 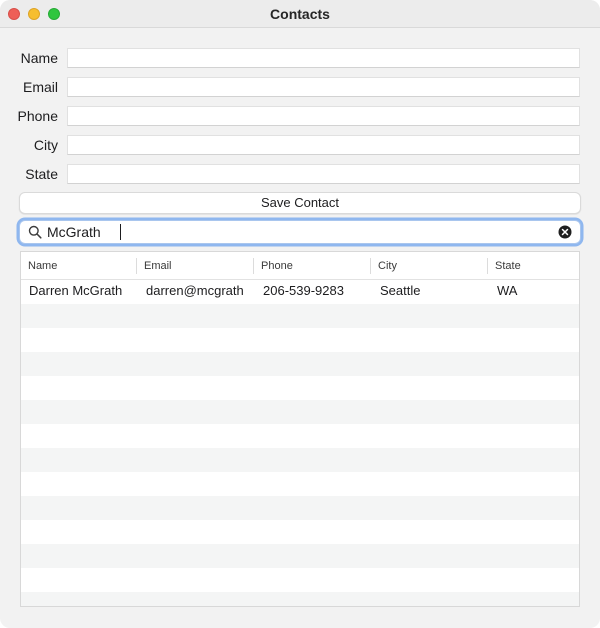 I want to click on clear-x-circle-icon, so click(x=565, y=232).